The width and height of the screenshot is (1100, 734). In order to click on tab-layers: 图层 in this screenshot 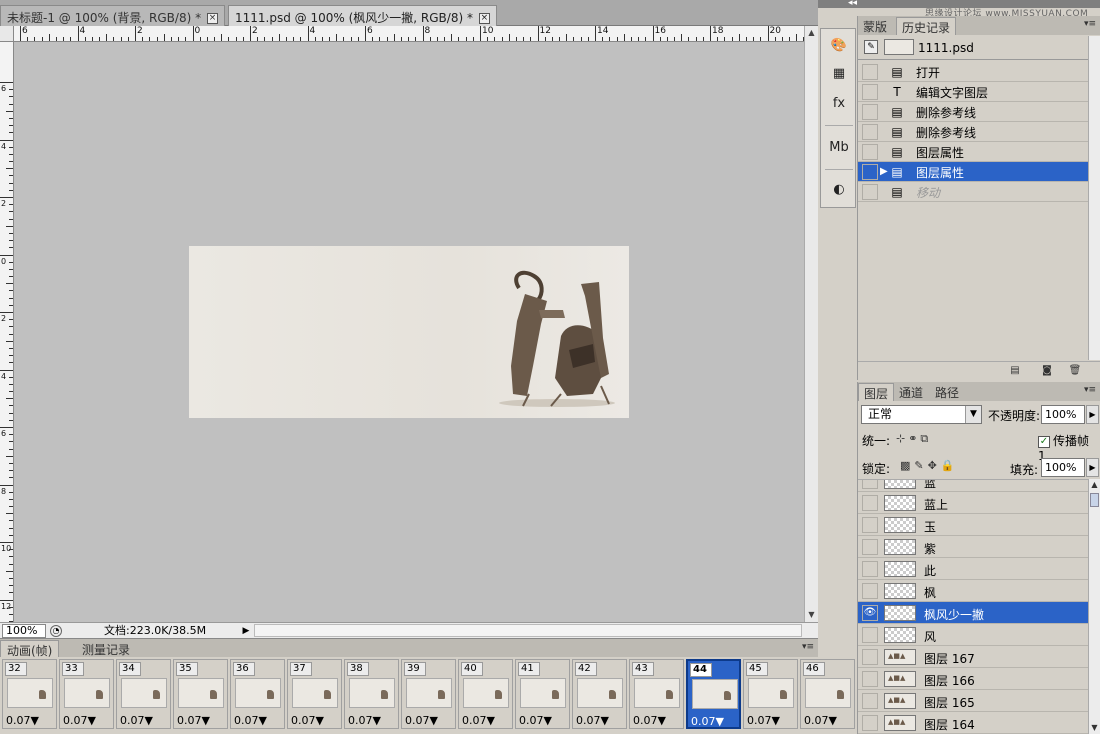, I will do `click(876, 392)`.